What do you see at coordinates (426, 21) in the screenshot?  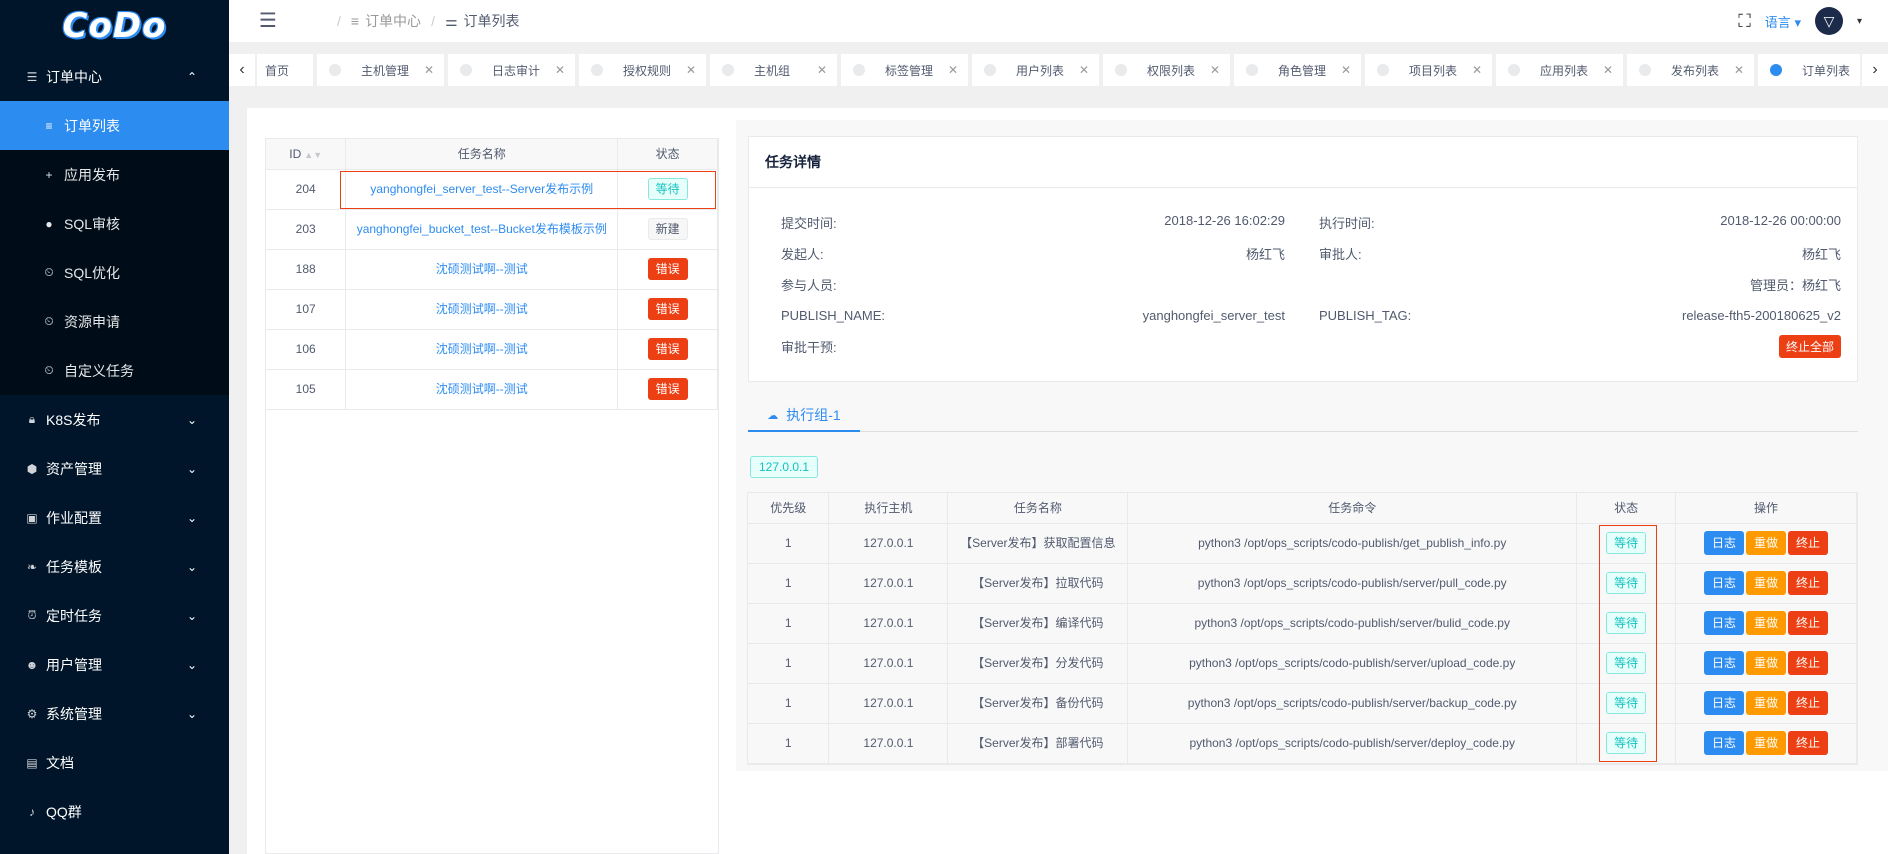 I see `breadcrumb: / ≡ 订单中心 / ⚌ 订单列表` at bounding box center [426, 21].